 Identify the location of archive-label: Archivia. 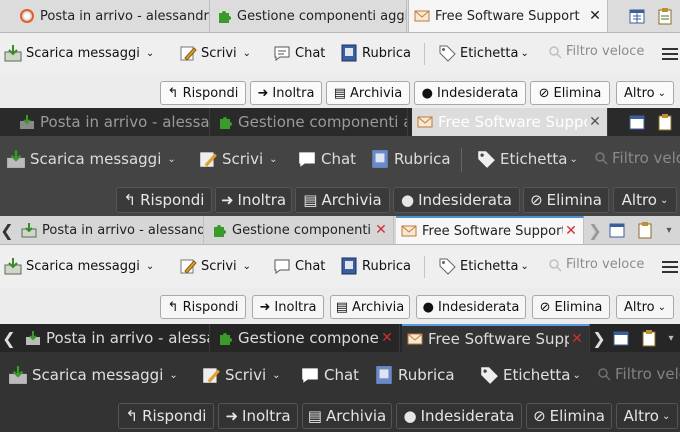
(378, 307).